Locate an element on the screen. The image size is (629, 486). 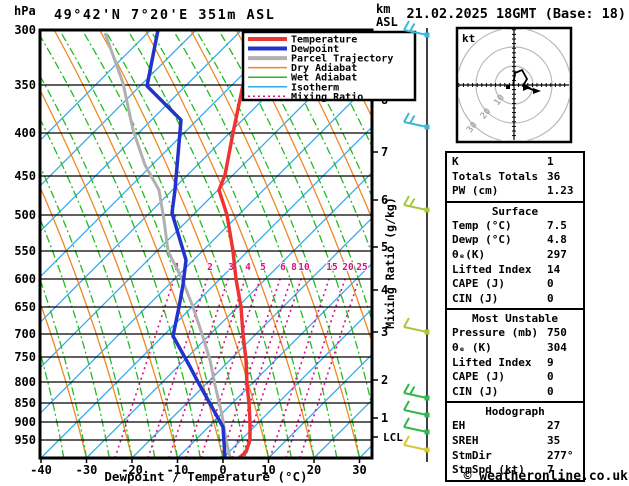
lcl-label: LCL is located at coordinates (393, 437).